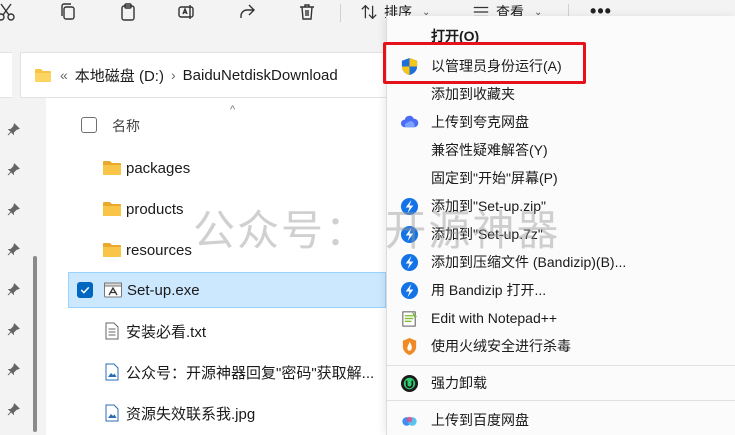 This screenshot has height=435, width=735. Describe the element at coordinates (561, 177) in the screenshot. I see `menu-item-pin-to-start: 固定到"开始"屏幕(P)` at that location.